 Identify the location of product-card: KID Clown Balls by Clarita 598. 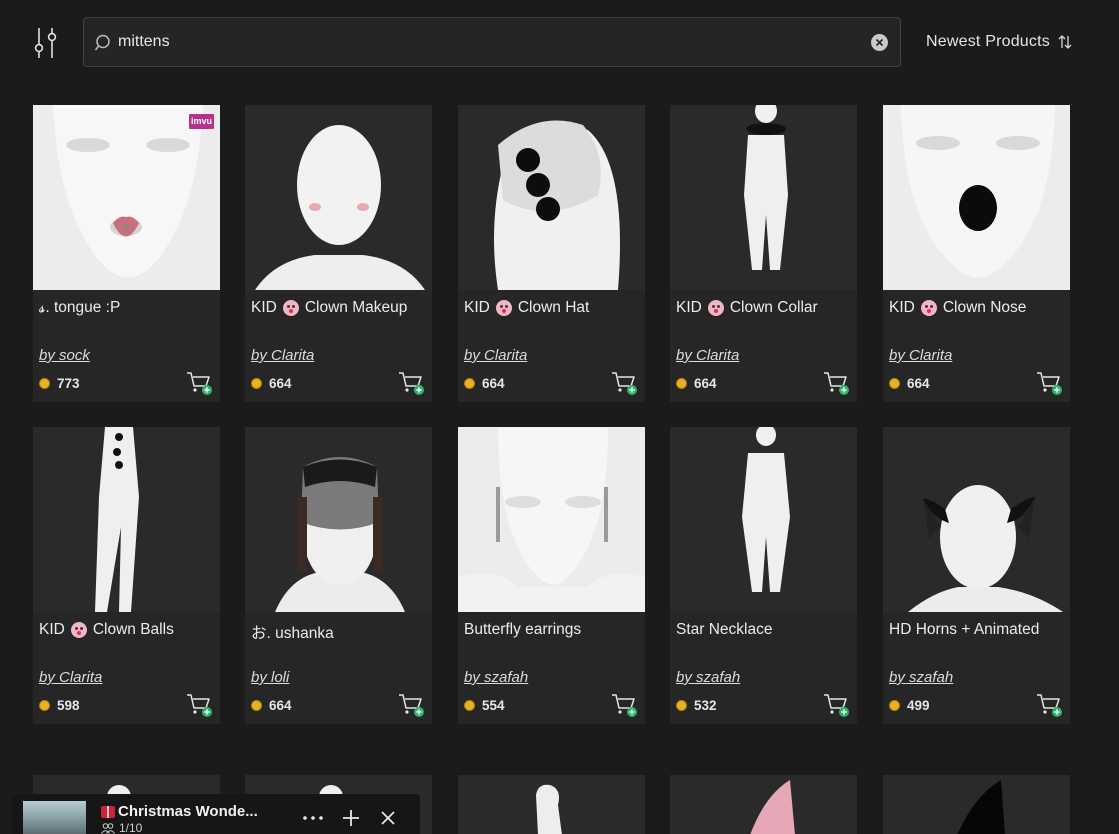
(126, 575).